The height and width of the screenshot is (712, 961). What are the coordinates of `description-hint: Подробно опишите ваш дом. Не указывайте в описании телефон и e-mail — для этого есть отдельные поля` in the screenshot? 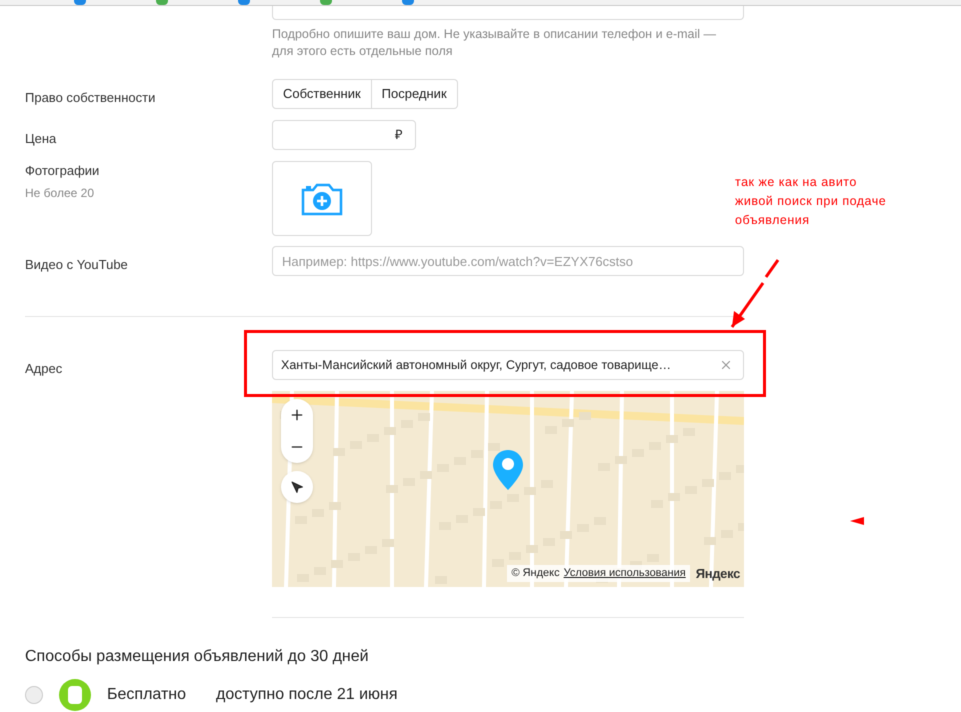 It's located at (495, 43).